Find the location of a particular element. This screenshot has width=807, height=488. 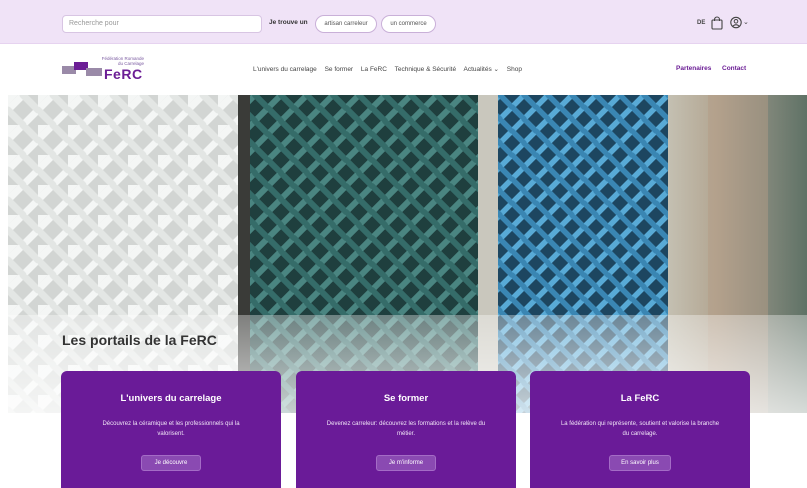

menu-item-se-former: Se former is located at coordinates (339, 69).